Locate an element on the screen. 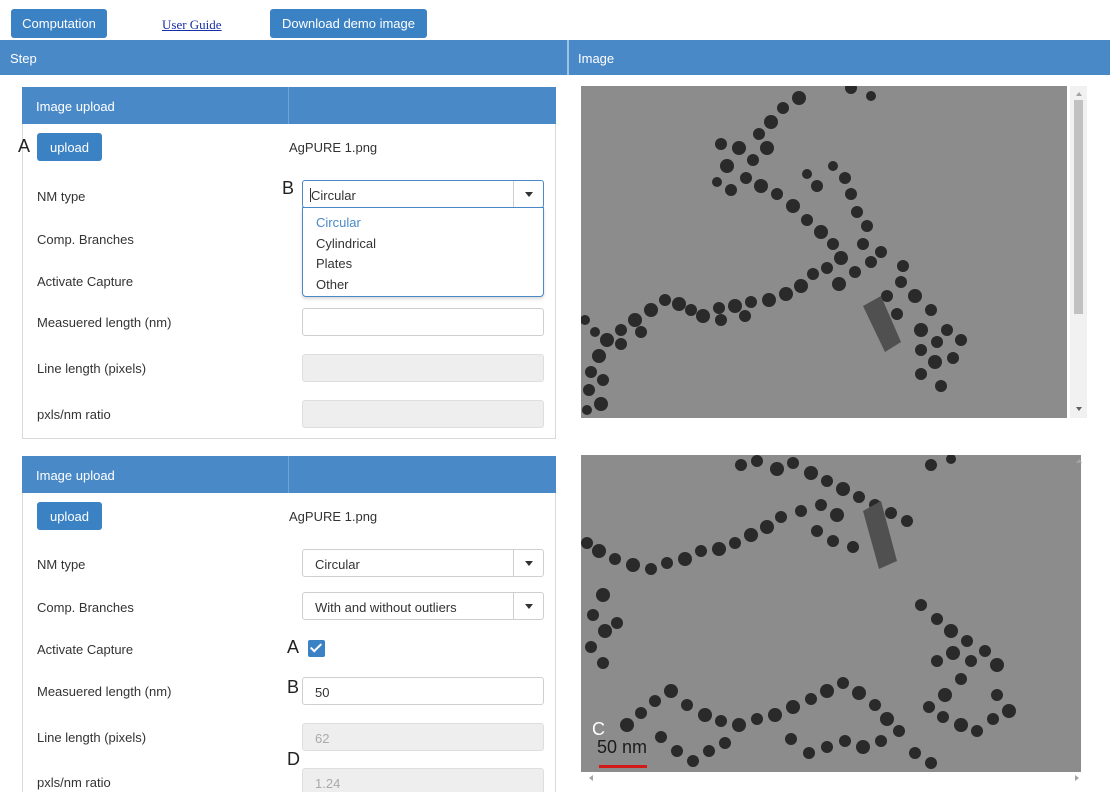 The height and width of the screenshot is (792, 1110). line-length-label-1: Line length (pixels) is located at coordinates (92, 368).